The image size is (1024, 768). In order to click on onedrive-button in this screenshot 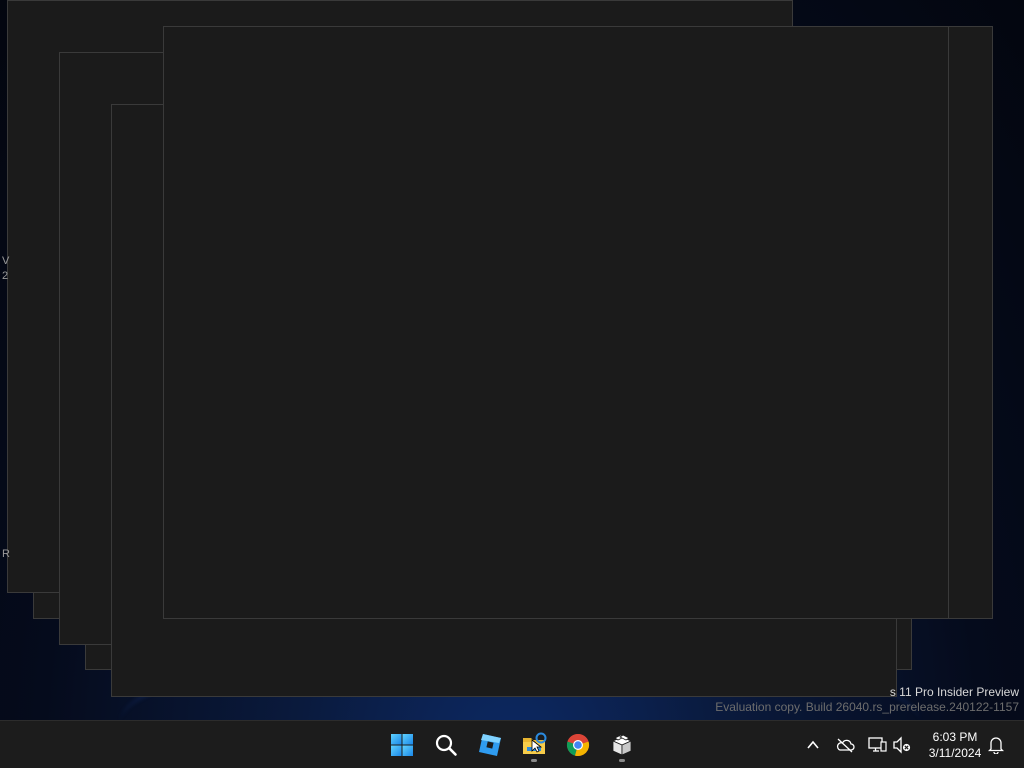, I will do `click(845, 745)`.